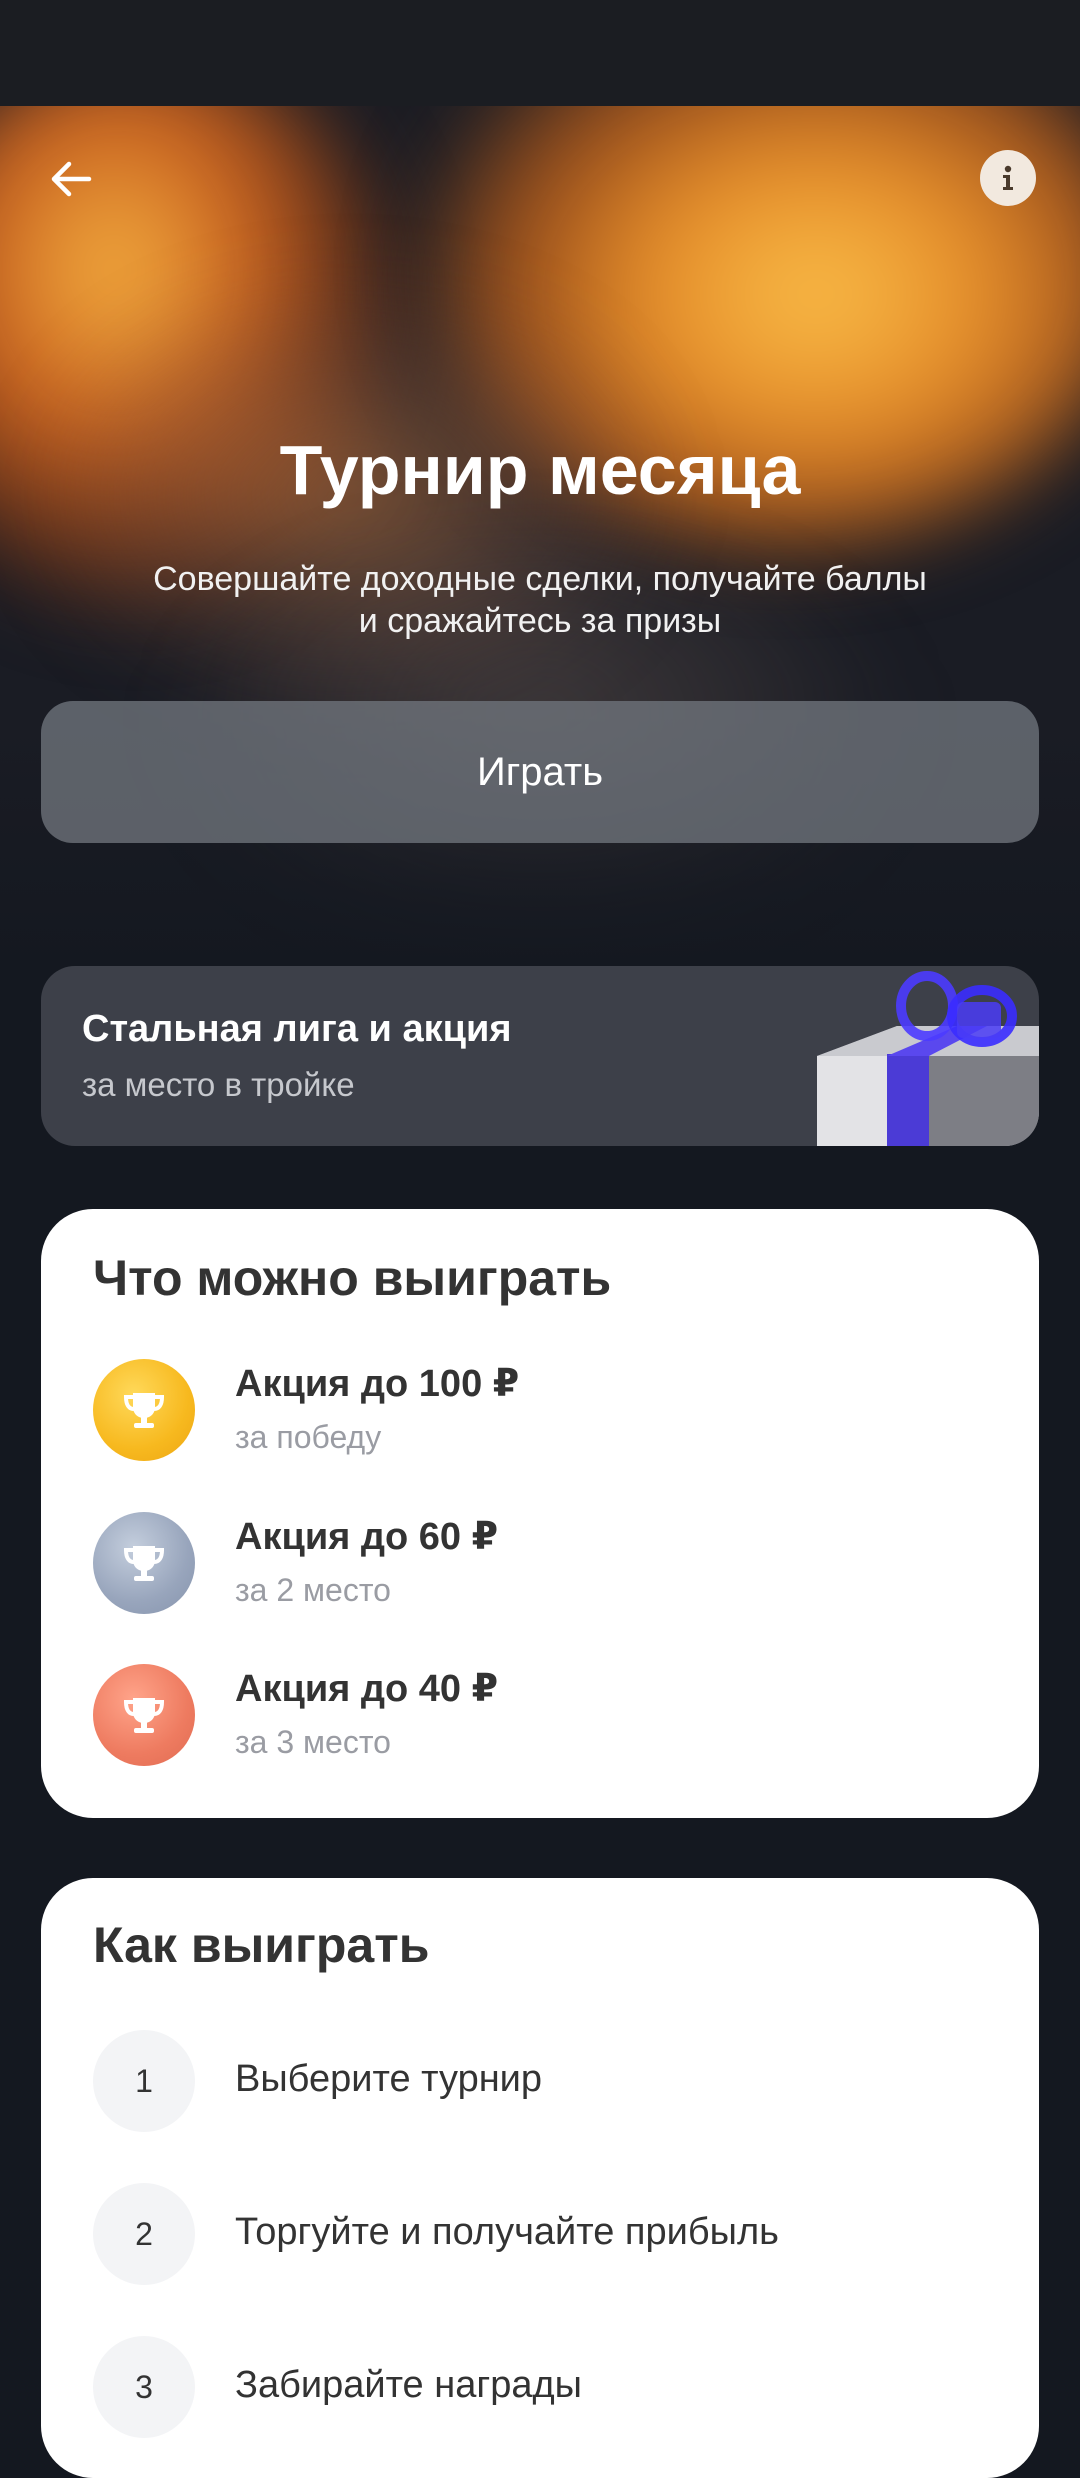  What do you see at coordinates (367, 1689) in the screenshot?
I see `prize-title: Акция до 40 ₽` at bounding box center [367, 1689].